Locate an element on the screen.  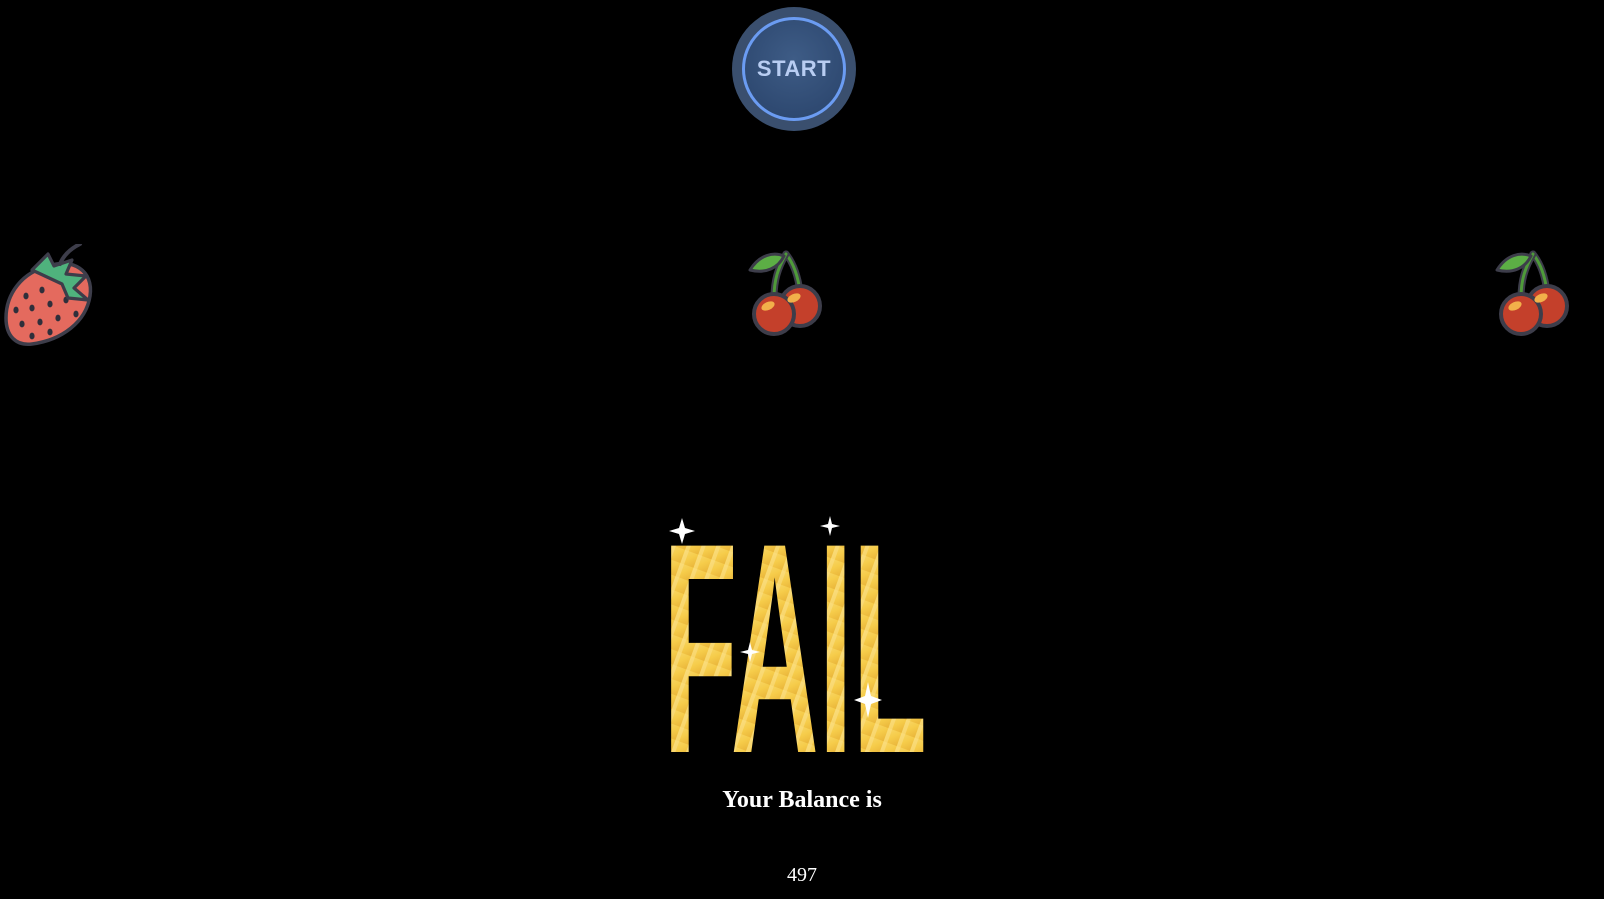
strawberry-icon is located at coordinates (48, 295).